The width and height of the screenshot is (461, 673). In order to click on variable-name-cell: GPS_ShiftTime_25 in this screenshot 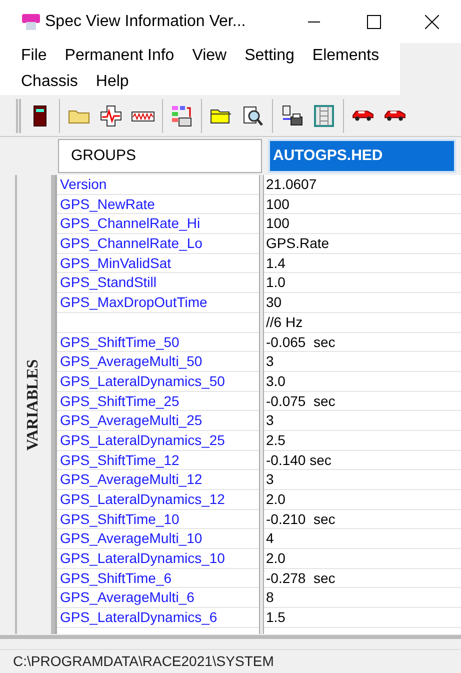, I will do `click(158, 402)`.